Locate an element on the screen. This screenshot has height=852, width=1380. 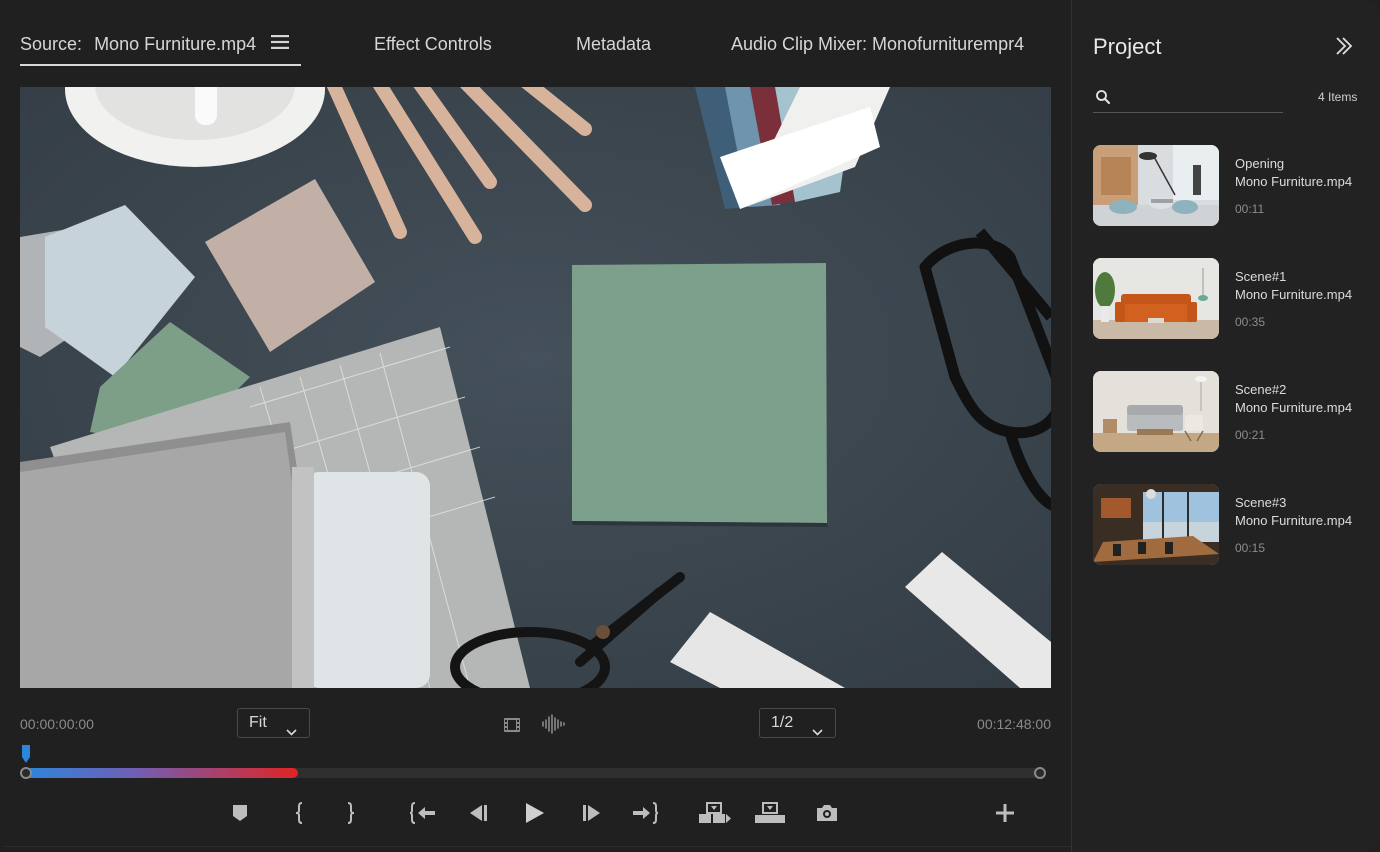
go-to-in-icon is located at coordinates (422, 815).